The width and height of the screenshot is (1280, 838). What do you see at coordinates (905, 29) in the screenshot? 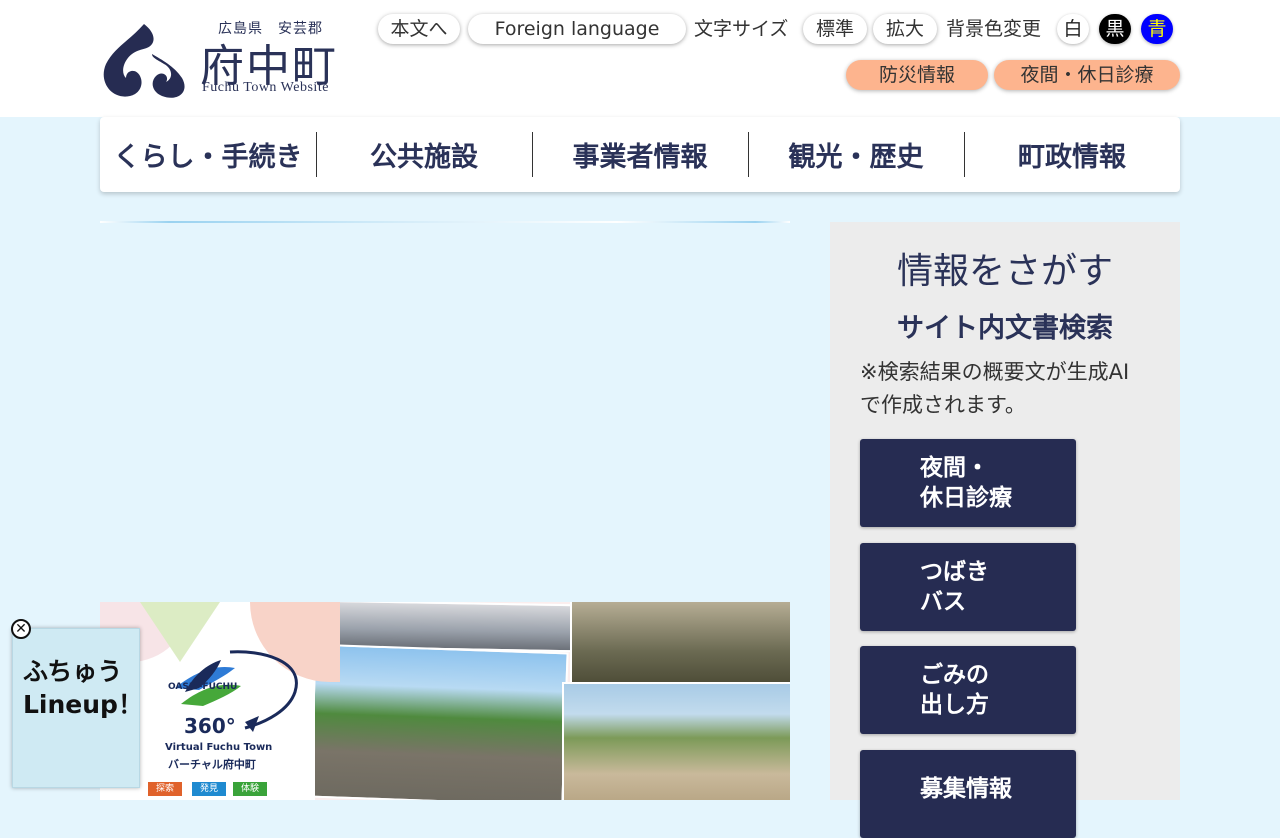
I see `font-size-large-button: 拡大` at bounding box center [905, 29].